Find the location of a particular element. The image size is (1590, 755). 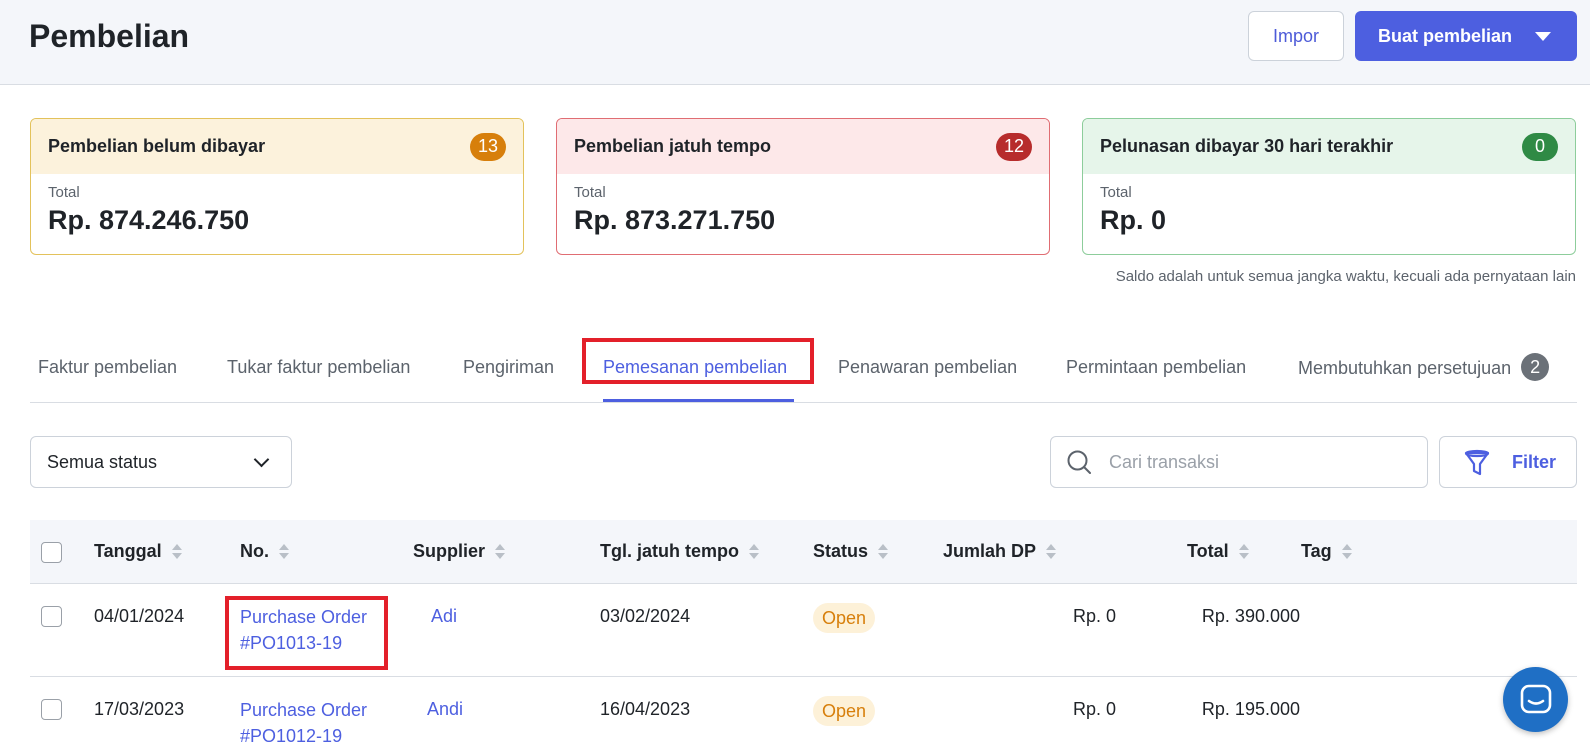

supplier-link: Adi is located at coordinates (444, 616).